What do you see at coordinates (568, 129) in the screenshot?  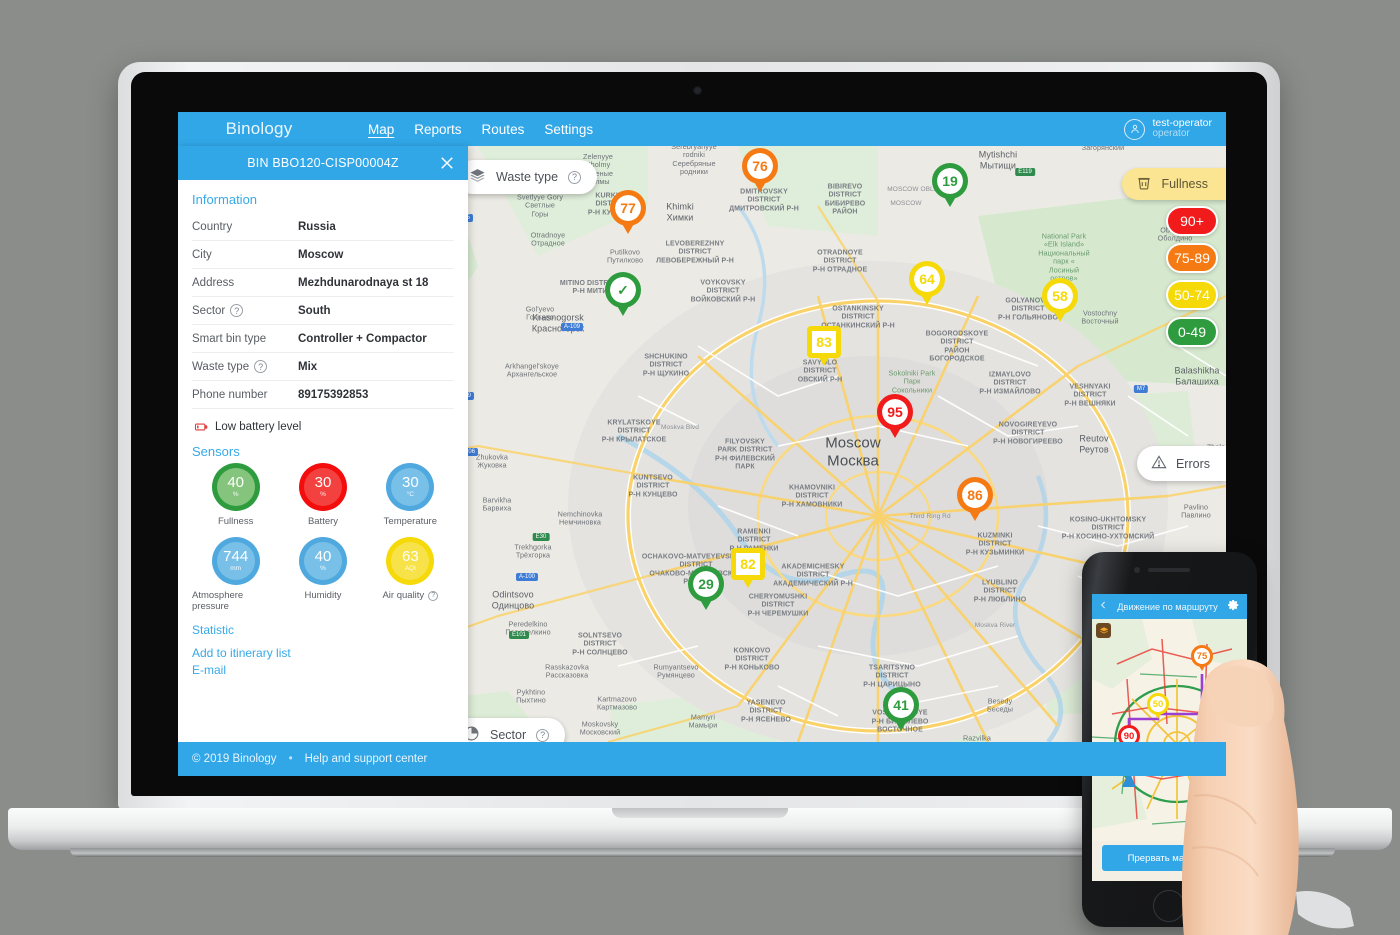 I see `nav-item-settings: Settings` at bounding box center [568, 129].